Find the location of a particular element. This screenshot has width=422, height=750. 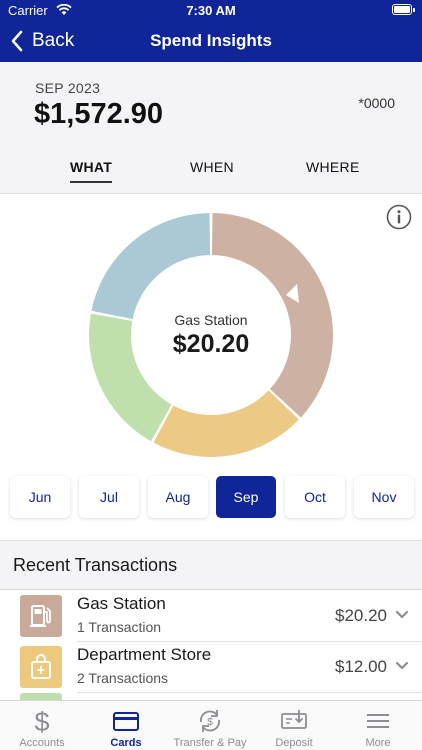

transfer-icon: $ is located at coordinates (210, 721).